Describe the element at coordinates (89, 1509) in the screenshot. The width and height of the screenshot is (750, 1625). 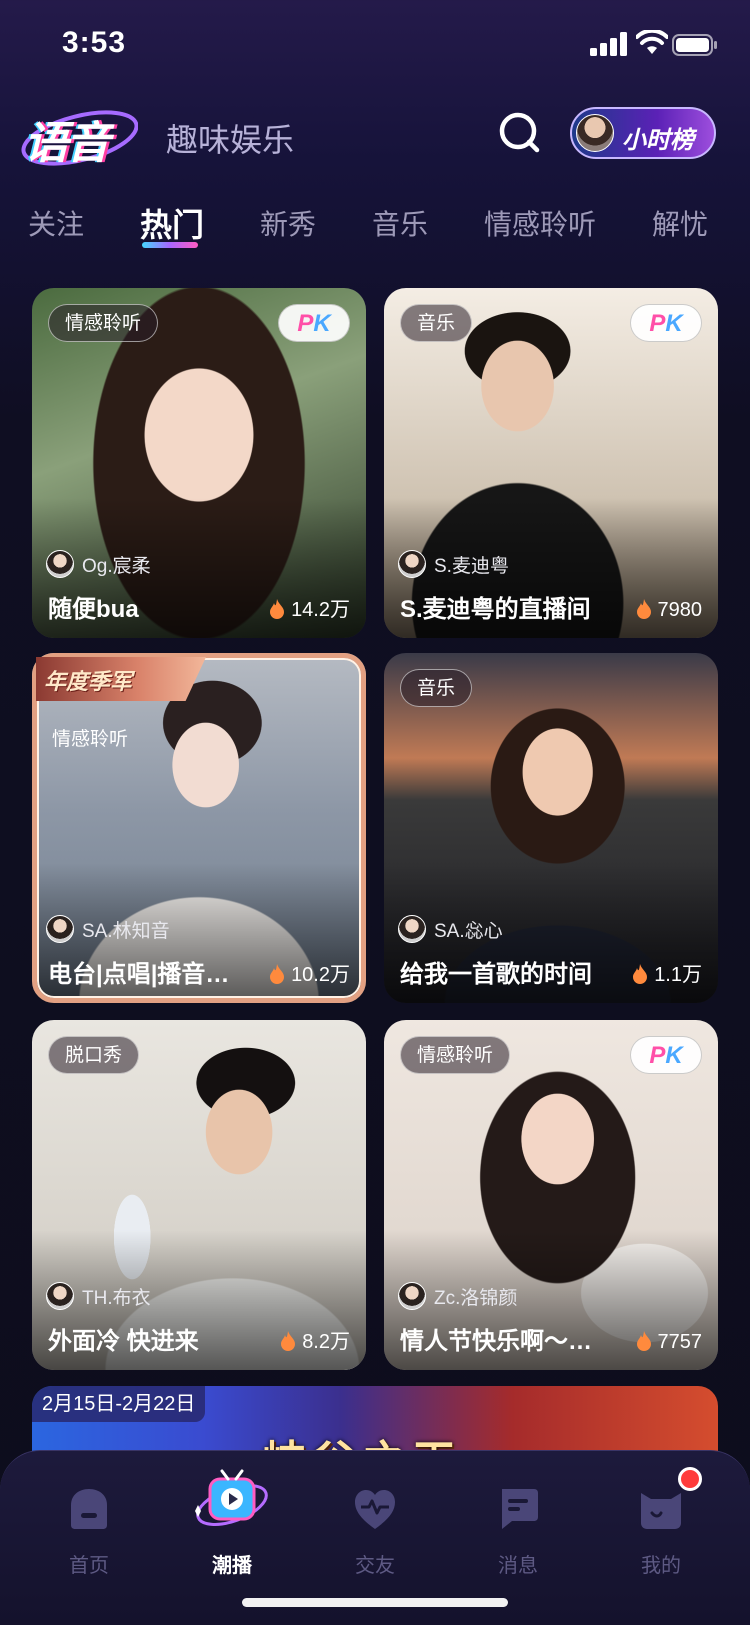
I see `home-icon` at that location.